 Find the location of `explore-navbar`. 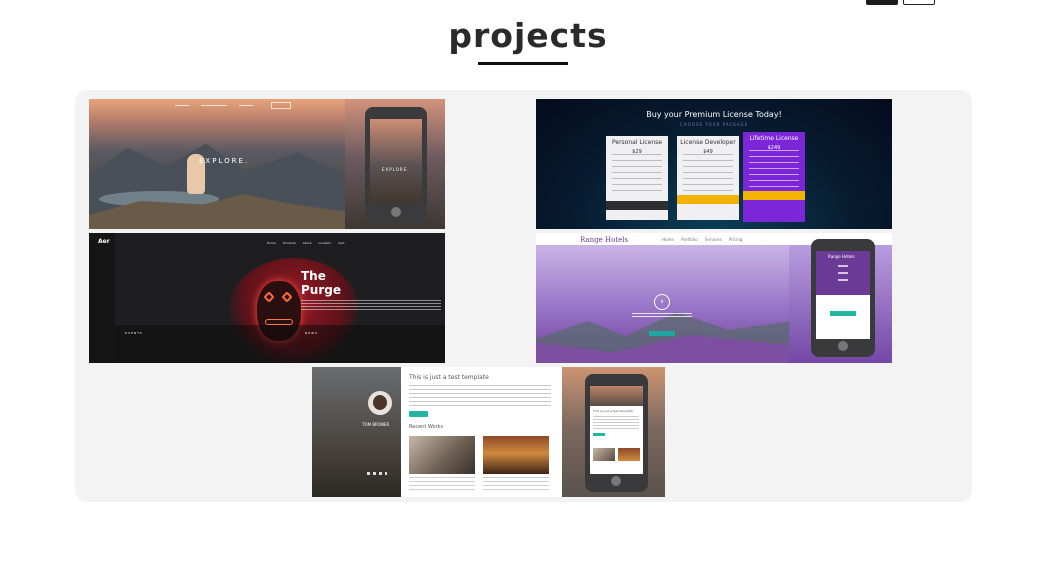

explore-navbar is located at coordinates (217, 105).